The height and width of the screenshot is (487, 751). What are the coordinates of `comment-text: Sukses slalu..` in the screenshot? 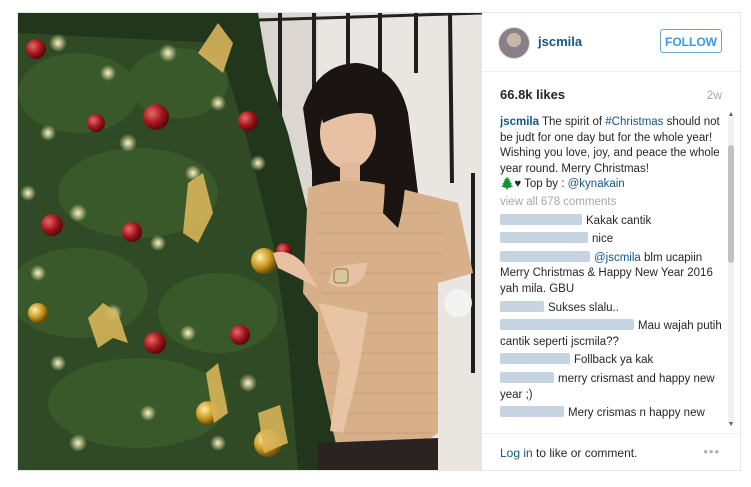 It's located at (583, 307).